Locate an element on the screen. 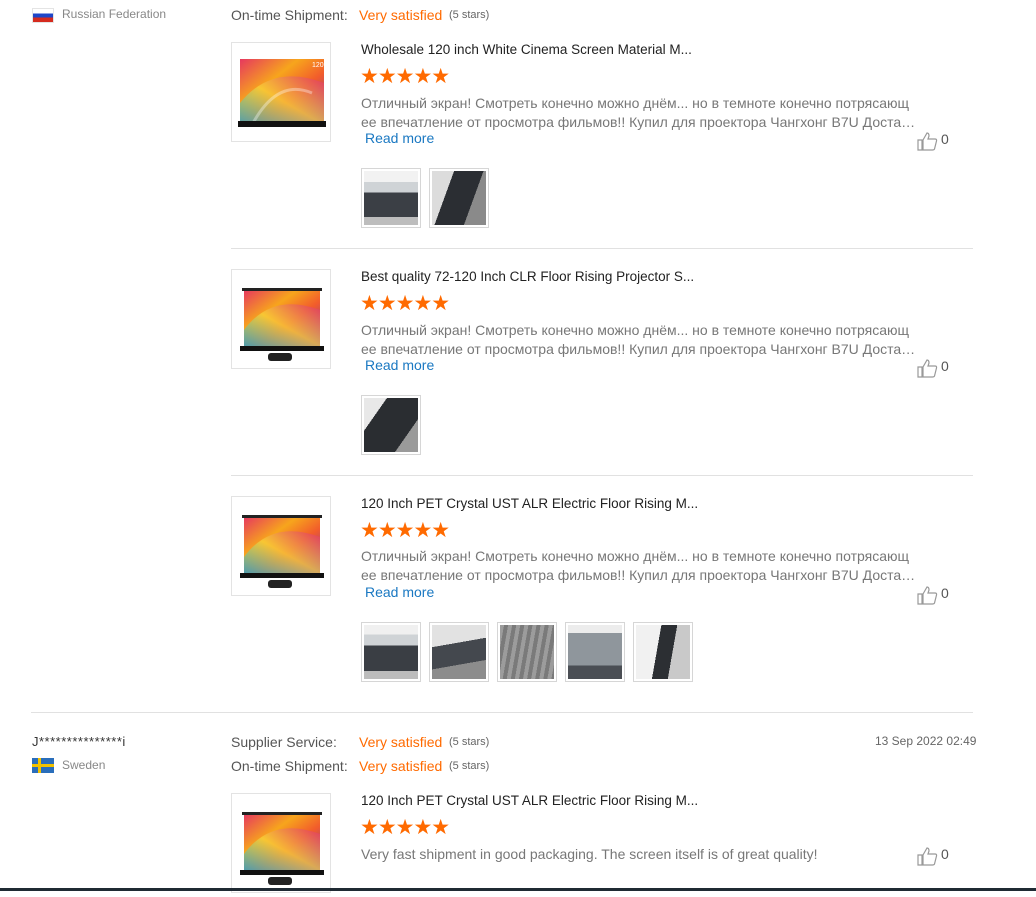 The width and height of the screenshot is (1036, 897). supplier-service-rating: Very satisfied is located at coordinates (401, 742).